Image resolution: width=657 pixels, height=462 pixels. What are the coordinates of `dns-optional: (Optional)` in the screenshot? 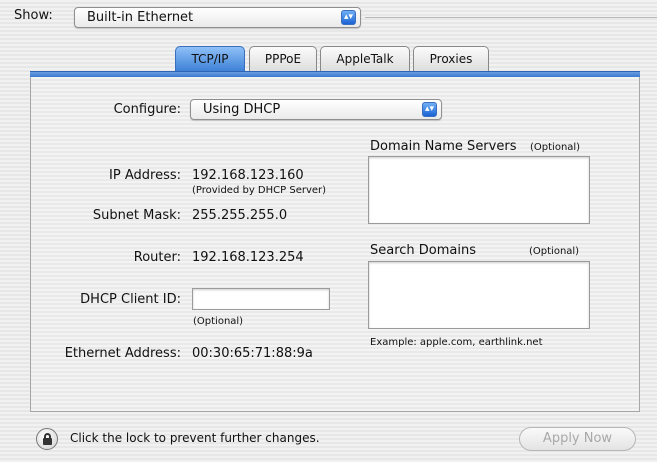 It's located at (555, 147).